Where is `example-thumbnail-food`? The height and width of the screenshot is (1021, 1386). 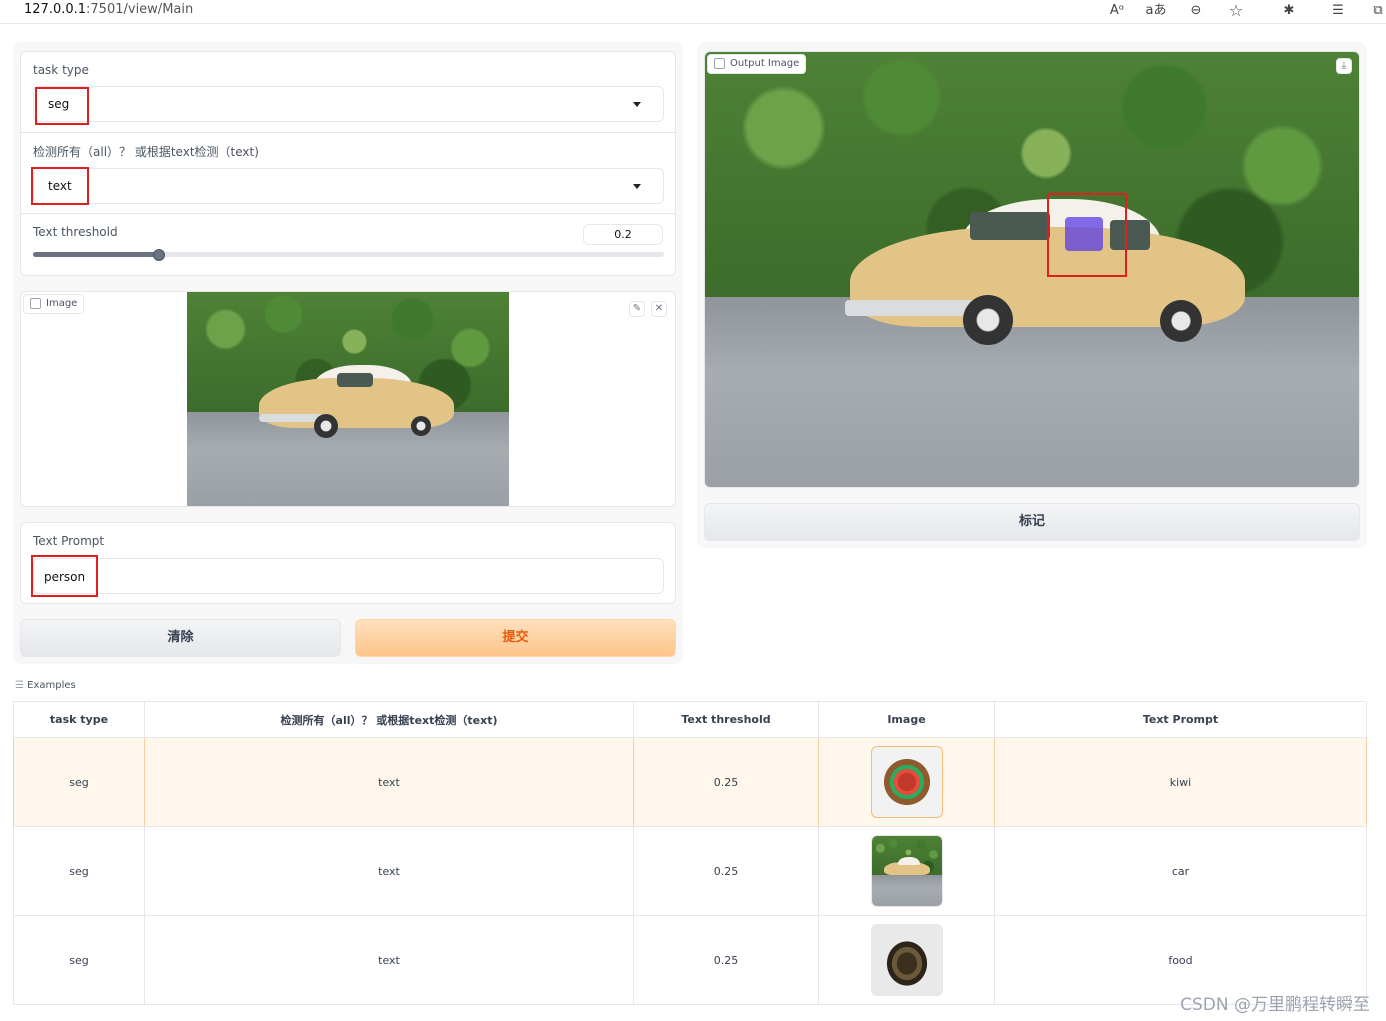
example-thumbnail-food is located at coordinates (906, 960).